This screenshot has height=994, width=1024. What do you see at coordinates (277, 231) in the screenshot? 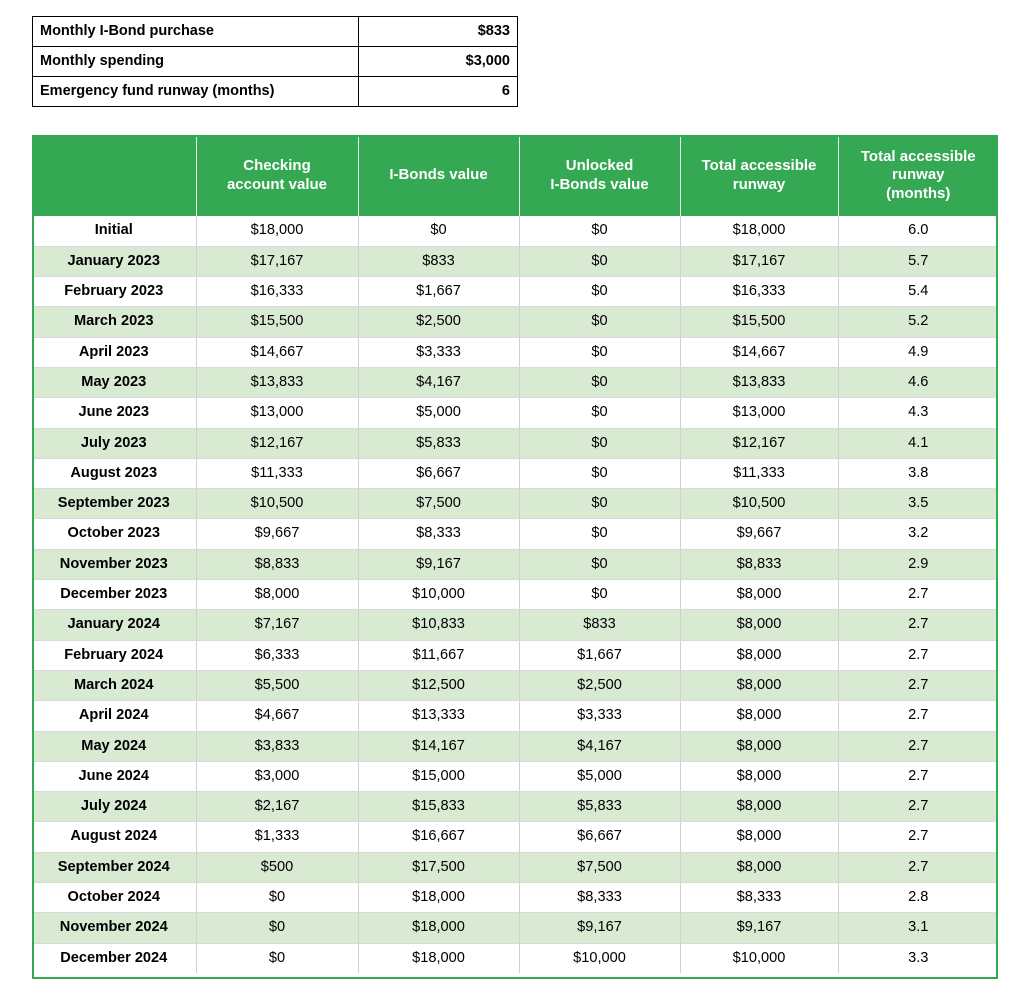
I see `checking-value-cell: $18,000` at bounding box center [277, 231].